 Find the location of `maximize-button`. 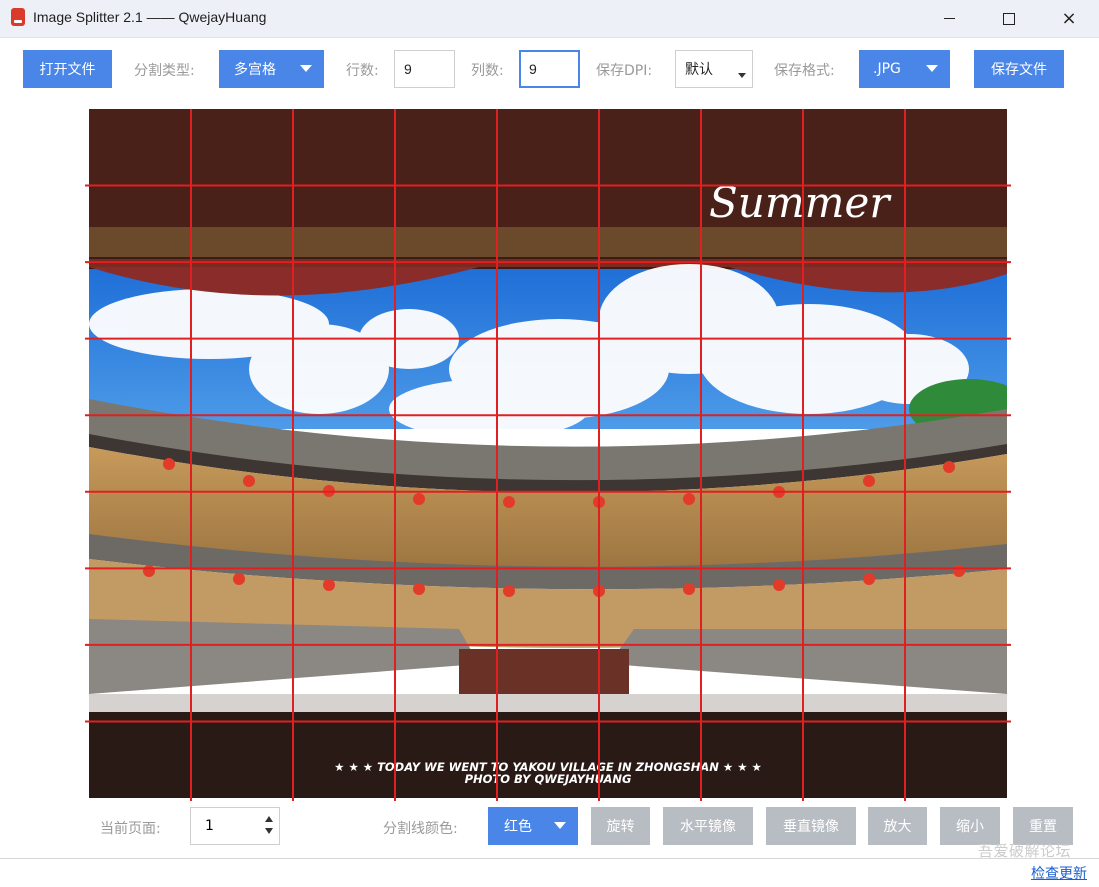

maximize-button is located at coordinates (1009, 18).